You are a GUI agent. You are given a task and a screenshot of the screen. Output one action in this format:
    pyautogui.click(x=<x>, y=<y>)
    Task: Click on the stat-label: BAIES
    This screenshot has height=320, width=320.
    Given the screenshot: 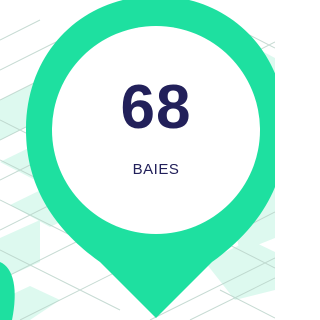 What is the action you would take?
    pyautogui.click(x=156, y=169)
    